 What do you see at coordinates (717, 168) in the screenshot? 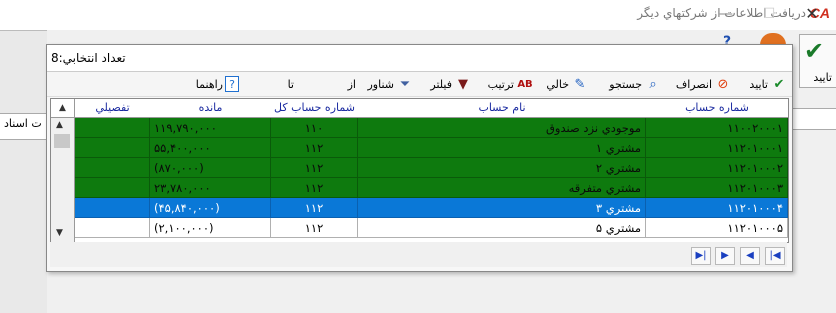
I see `cell-account-no: ۱۱۲۰۱۰۰۰۲` at bounding box center [717, 168].